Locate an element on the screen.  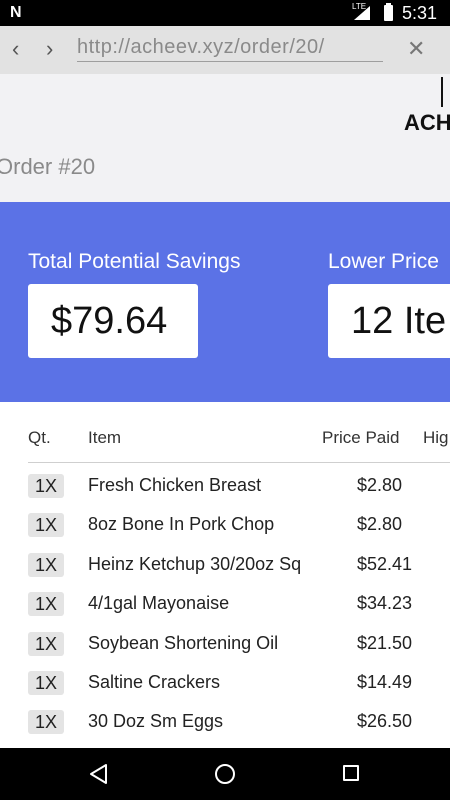
table-row: 1X 4/1gal Mayonaise $34.23 is located at coordinates (225, 605).